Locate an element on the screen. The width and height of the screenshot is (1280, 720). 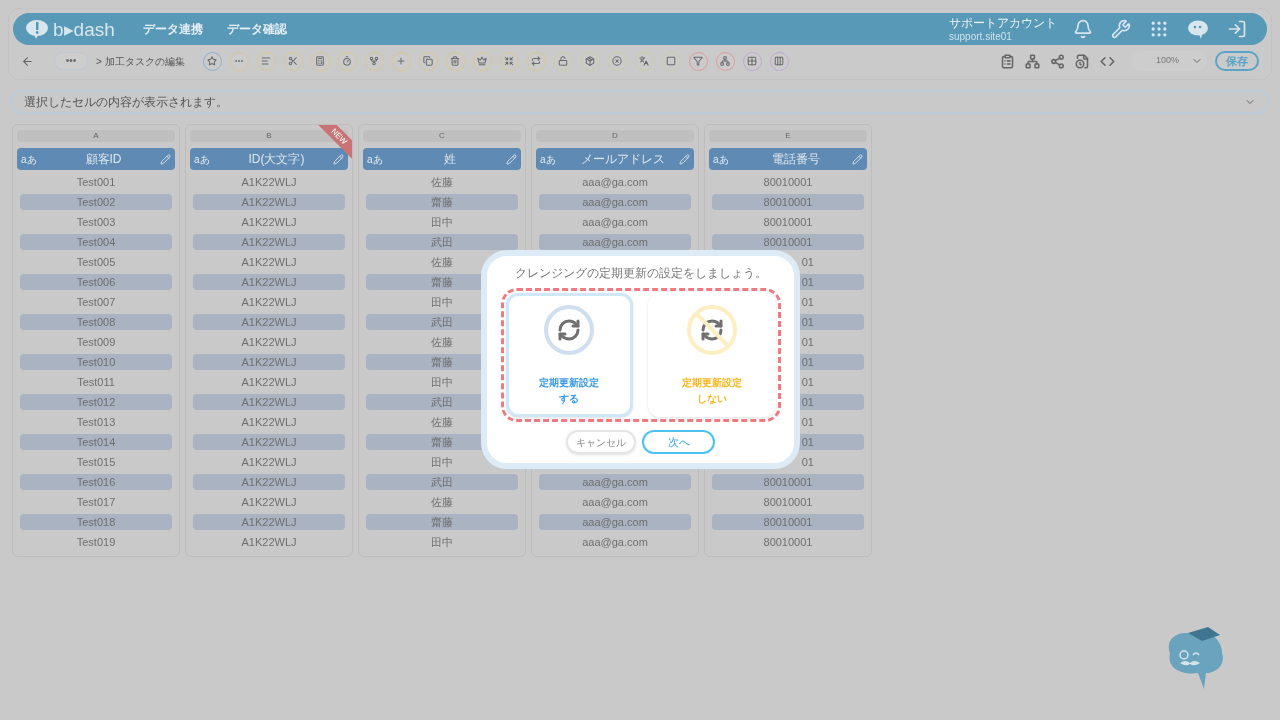
filter-icon is located at coordinates (698, 61).